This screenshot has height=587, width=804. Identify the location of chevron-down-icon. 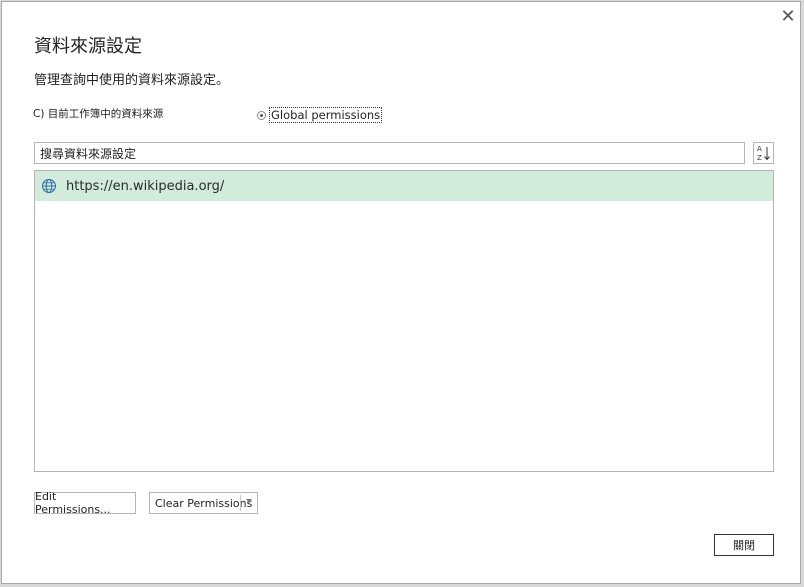
(249, 501).